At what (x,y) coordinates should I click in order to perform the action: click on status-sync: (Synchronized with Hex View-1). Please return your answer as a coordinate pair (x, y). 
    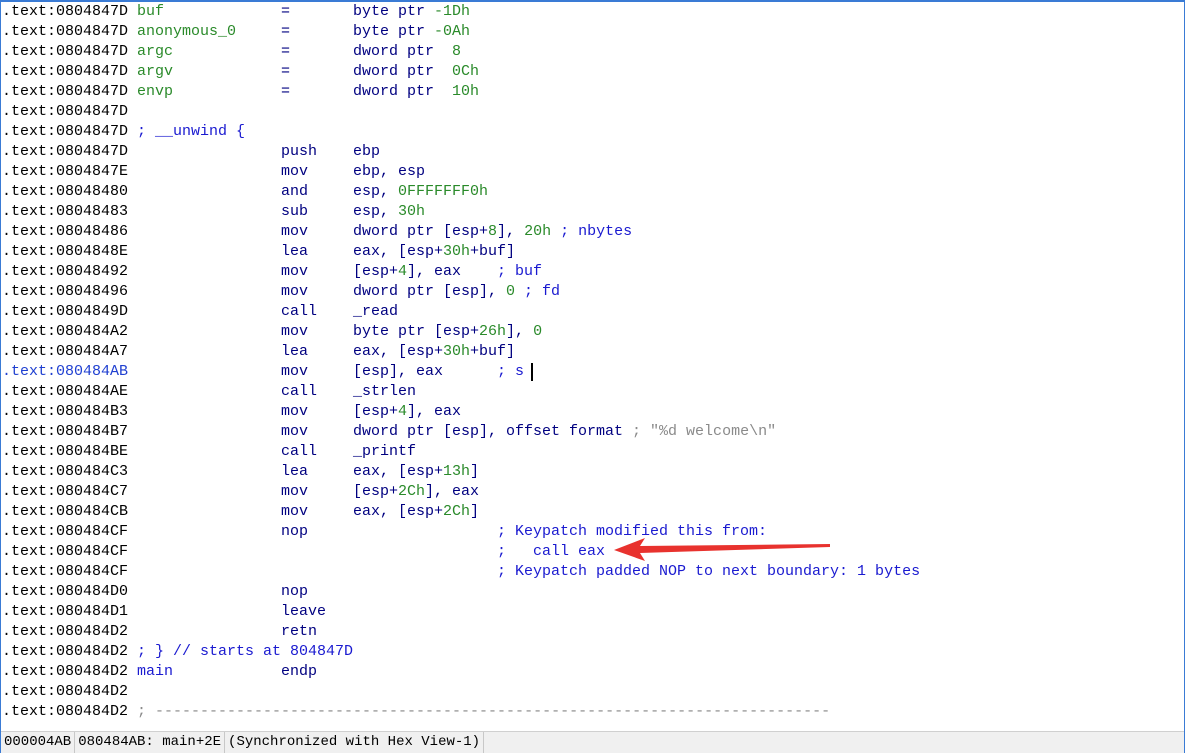
    Looking at the image, I should click on (355, 742).